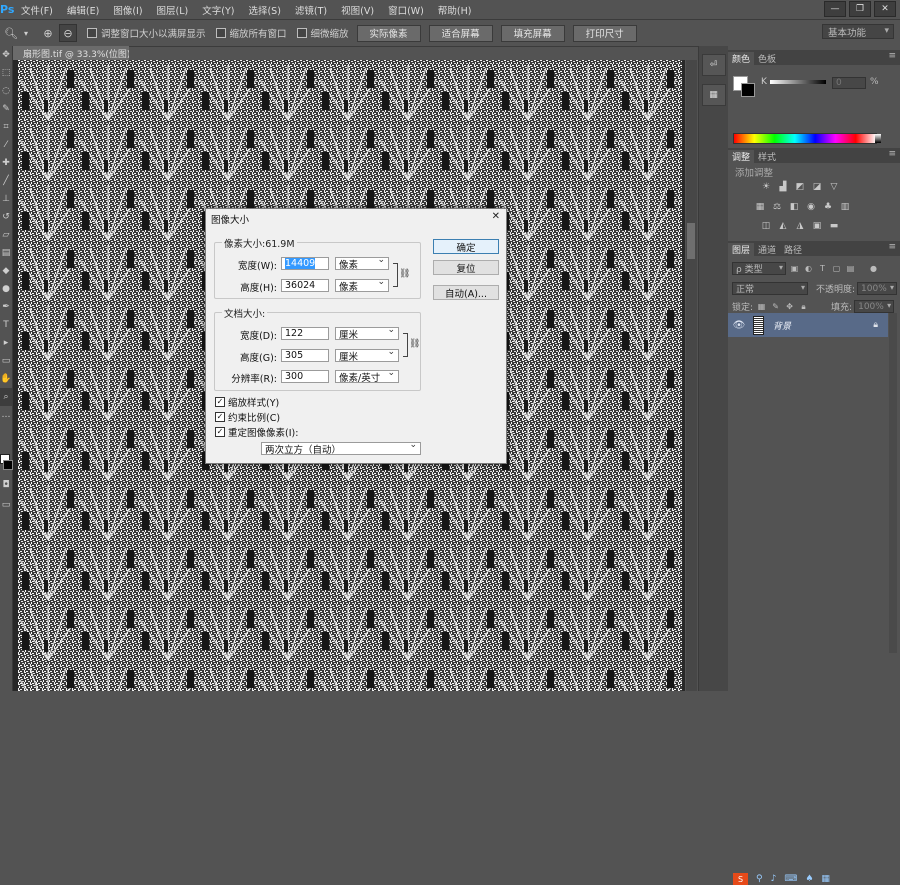  Describe the element at coordinates (793, 249) in the screenshot. I see `tab-paths: 路径` at that location.